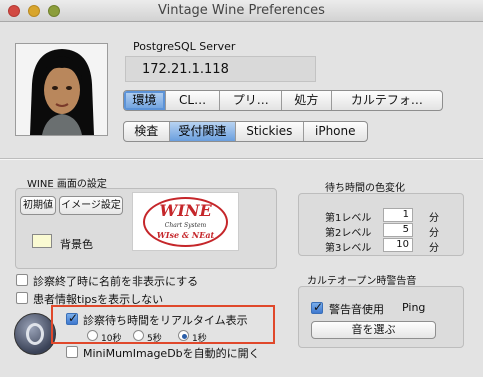 This screenshot has width=483, height=377. Describe the element at coordinates (434, 233) in the screenshot. I see `level-2-unit: 分` at that location.